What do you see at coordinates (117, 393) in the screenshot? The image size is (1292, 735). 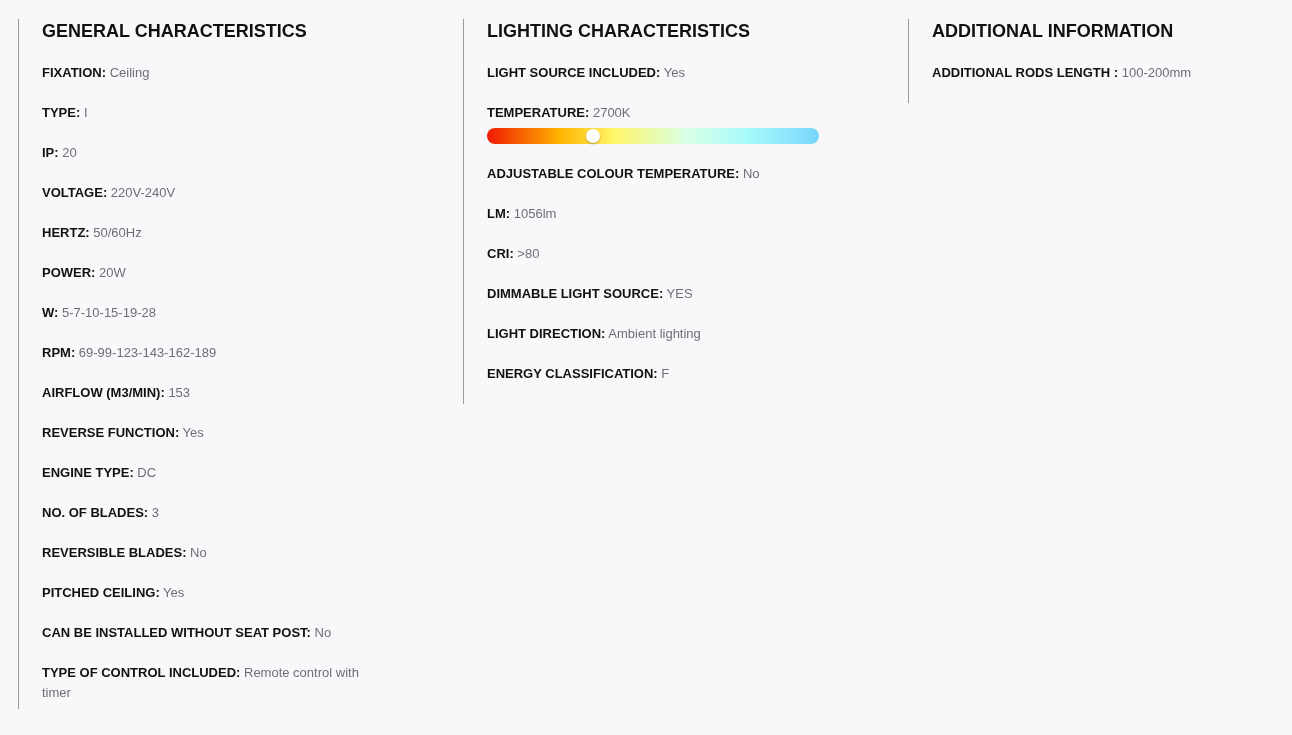 I see `spec-item: AIRFLOW (M3/MIN): 153` at bounding box center [117, 393].